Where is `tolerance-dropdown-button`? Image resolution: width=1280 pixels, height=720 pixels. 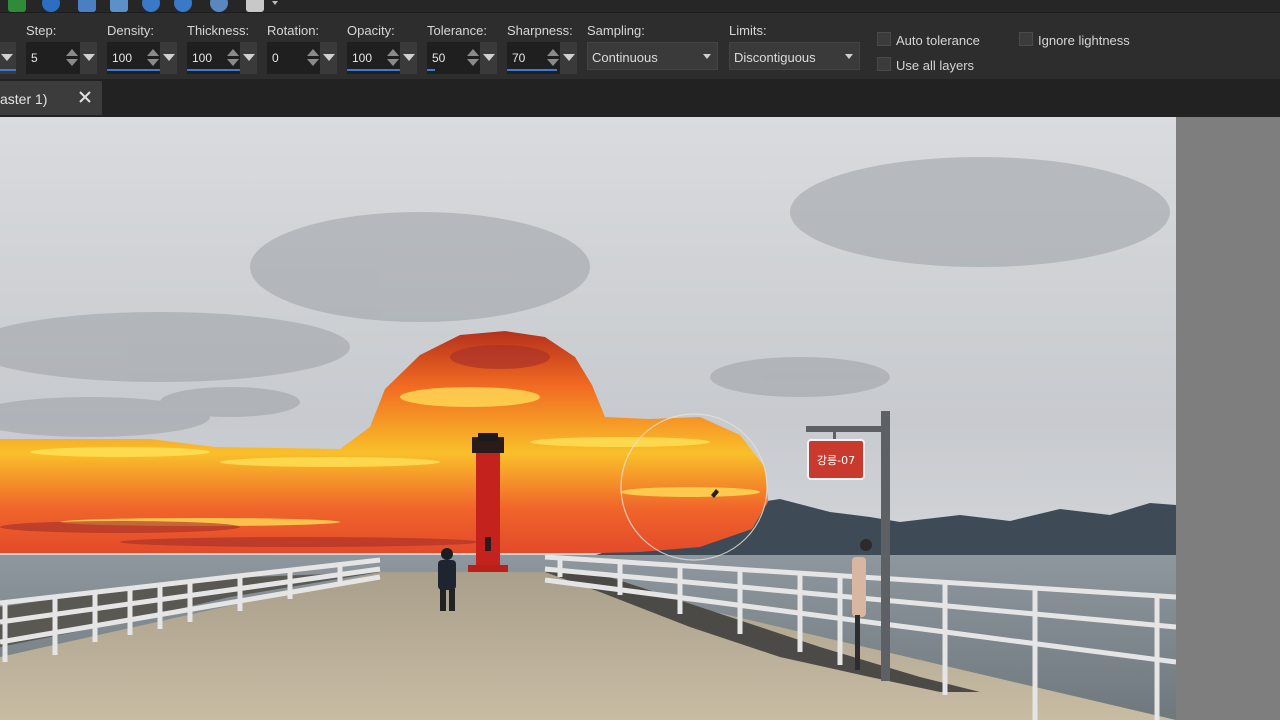 tolerance-dropdown-button is located at coordinates (488, 58).